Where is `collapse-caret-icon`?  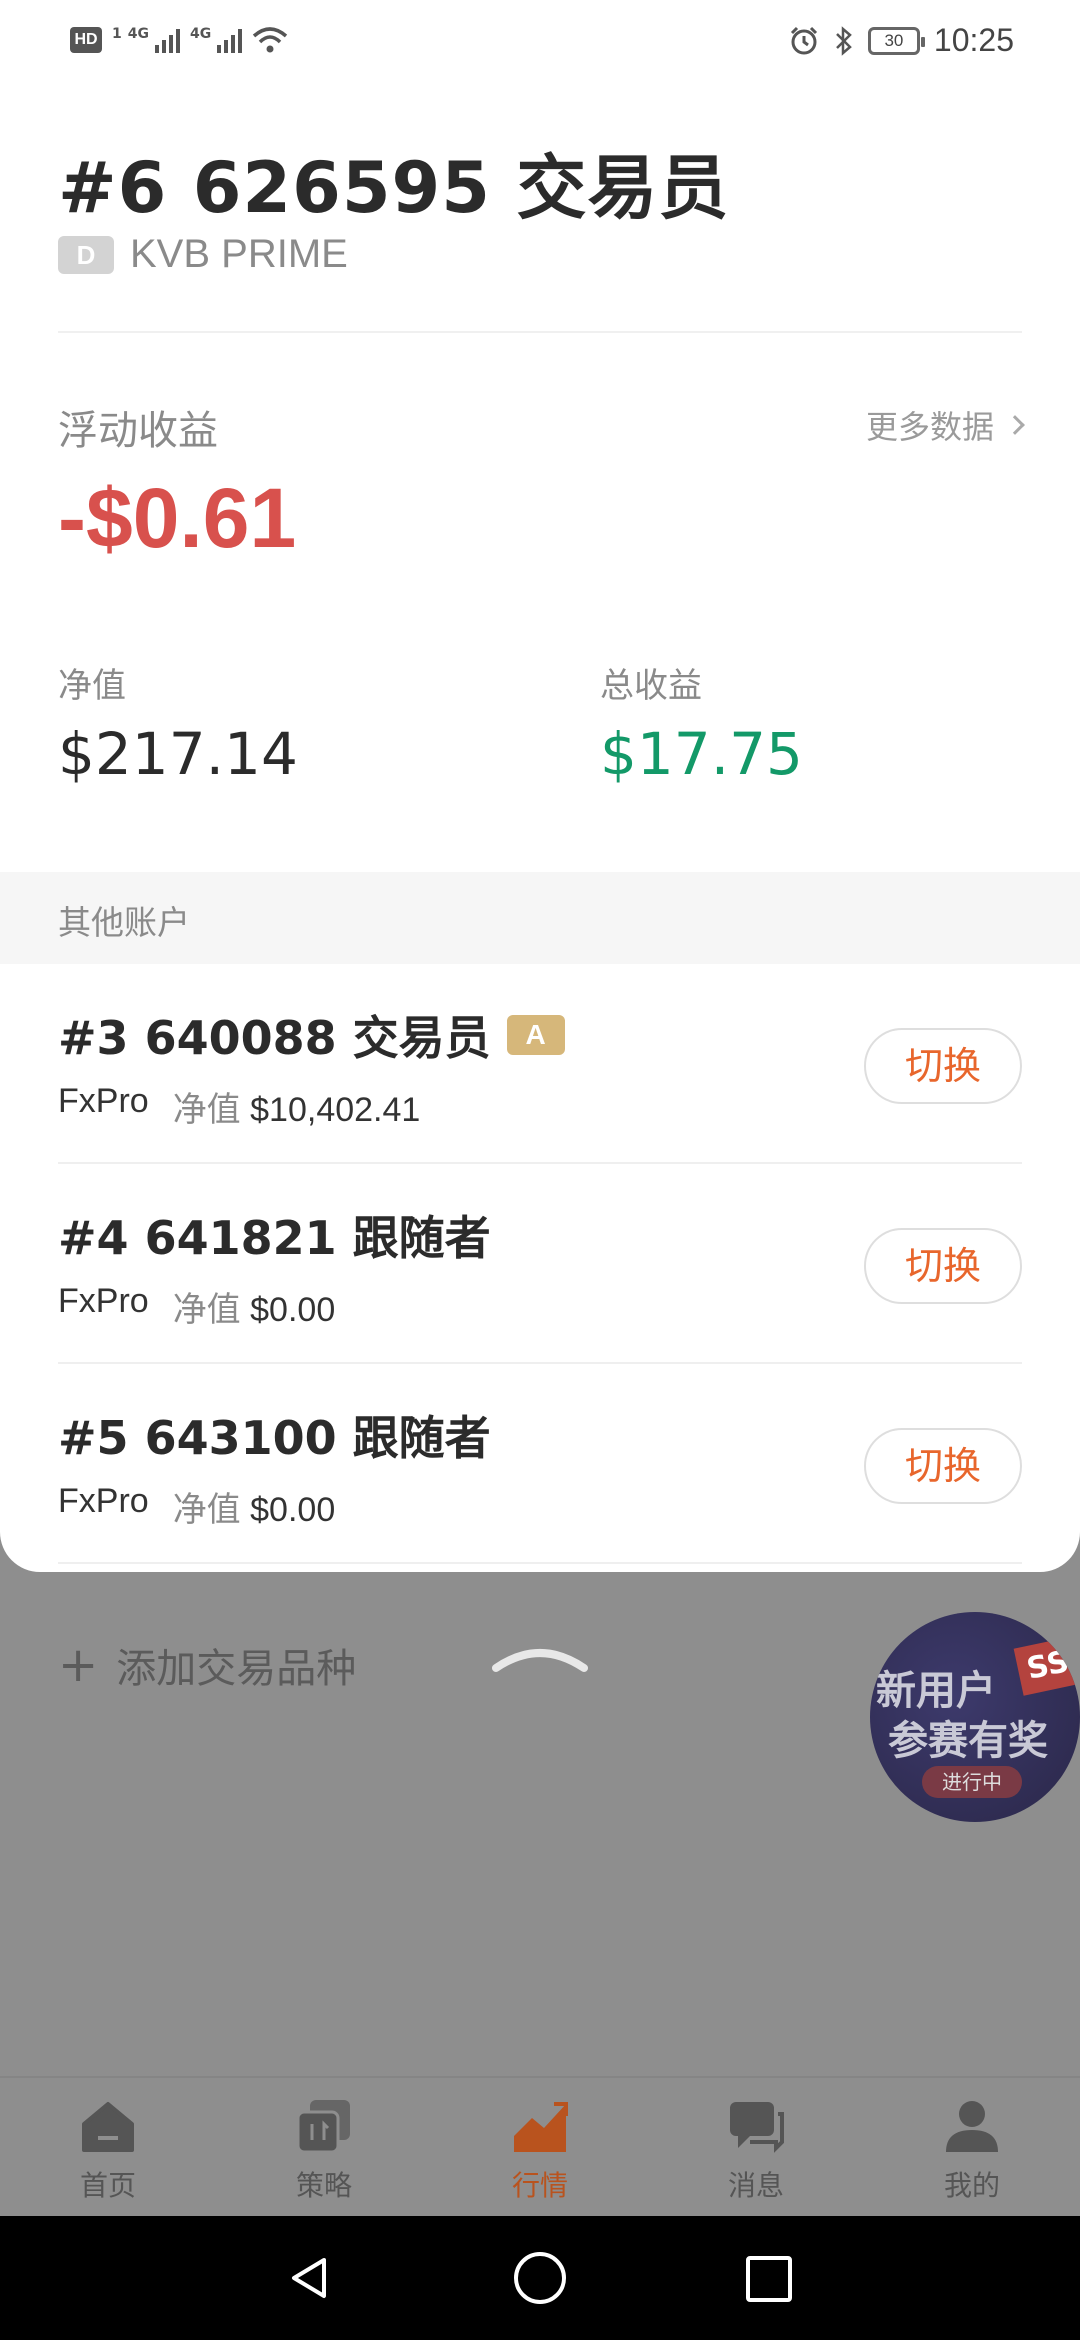
collapse-caret-icon is located at coordinates (540, 1656).